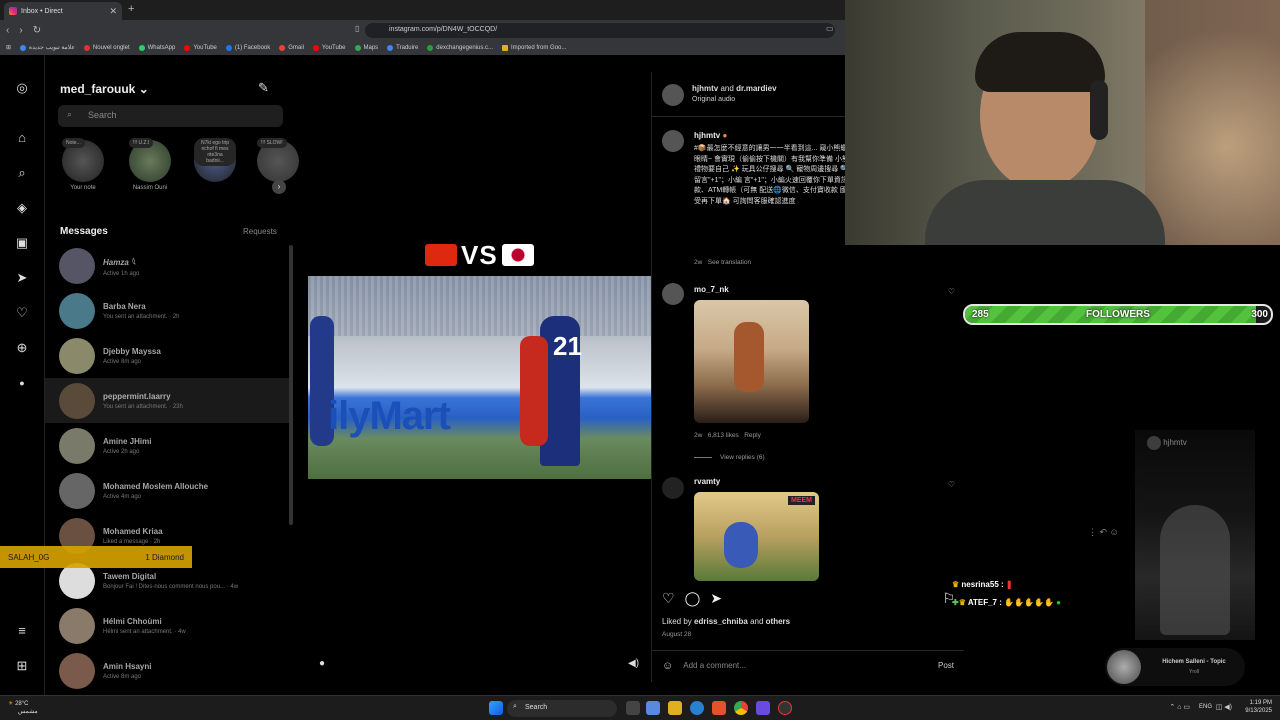 The height and width of the screenshot is (720, 1280). I want to click on story-note: Note... Your note, so click(83, 164).